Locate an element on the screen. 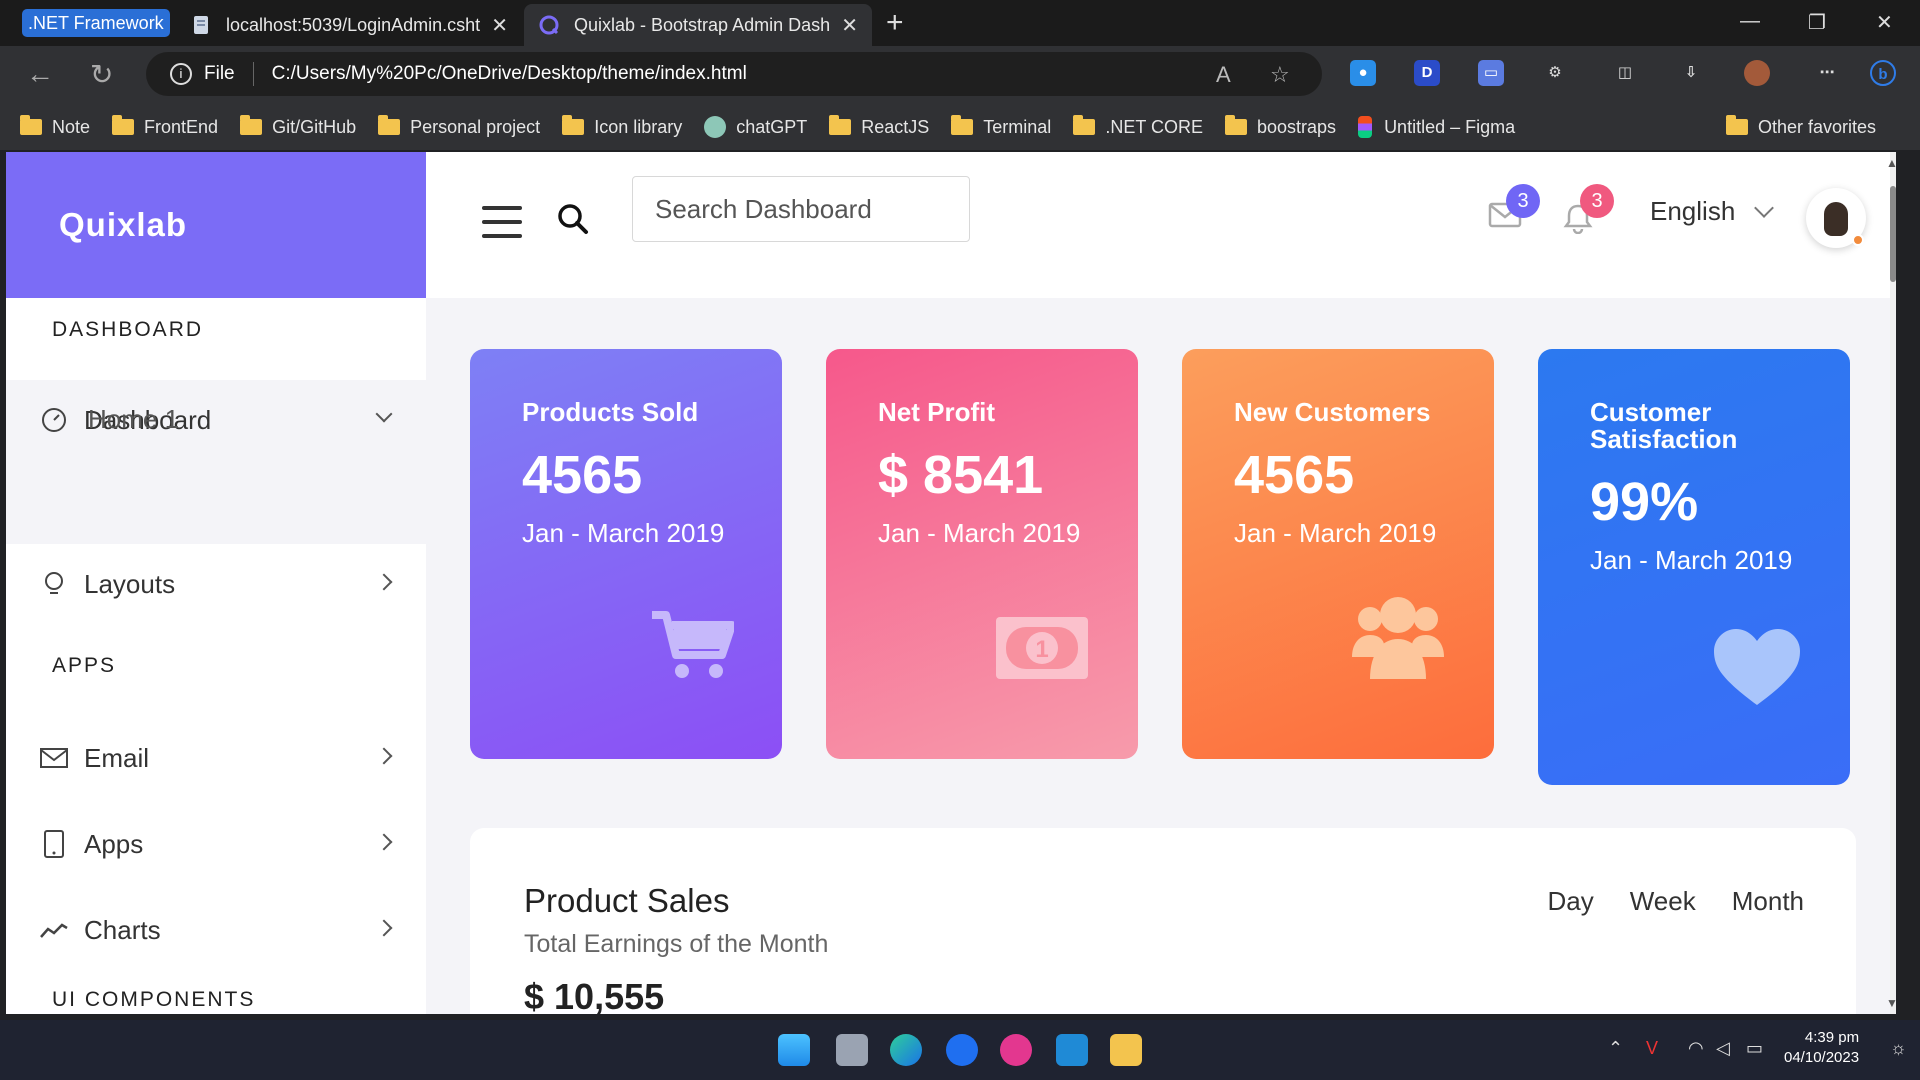 This screenshot has width=1920, height=1080. window-extension-icon: ▭ is located at coordinates (1491, 73).